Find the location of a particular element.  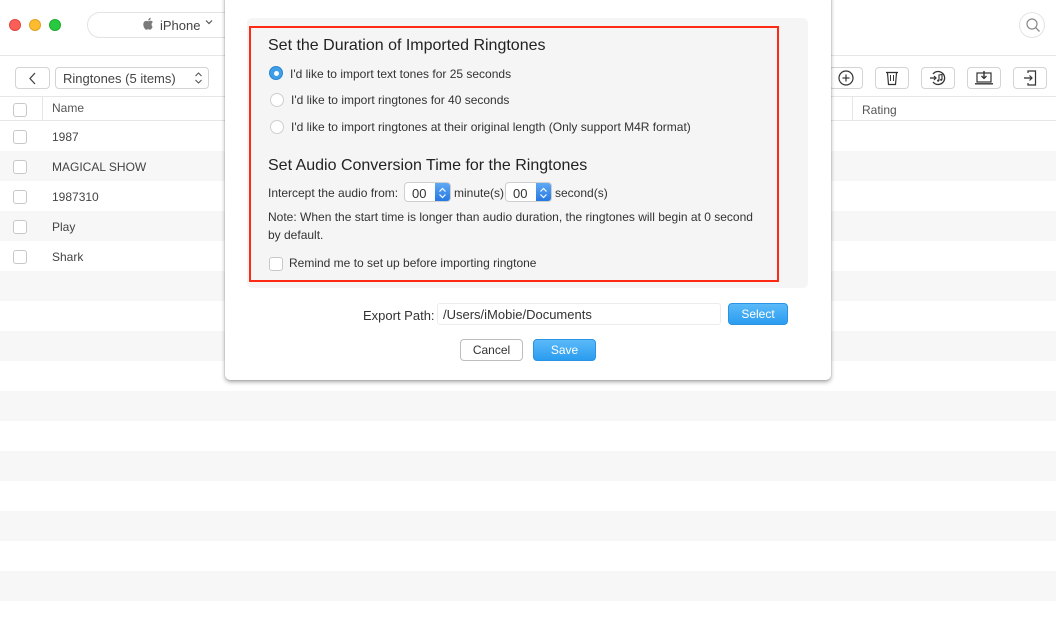

trash-icon is located at coordinates (892, 78).